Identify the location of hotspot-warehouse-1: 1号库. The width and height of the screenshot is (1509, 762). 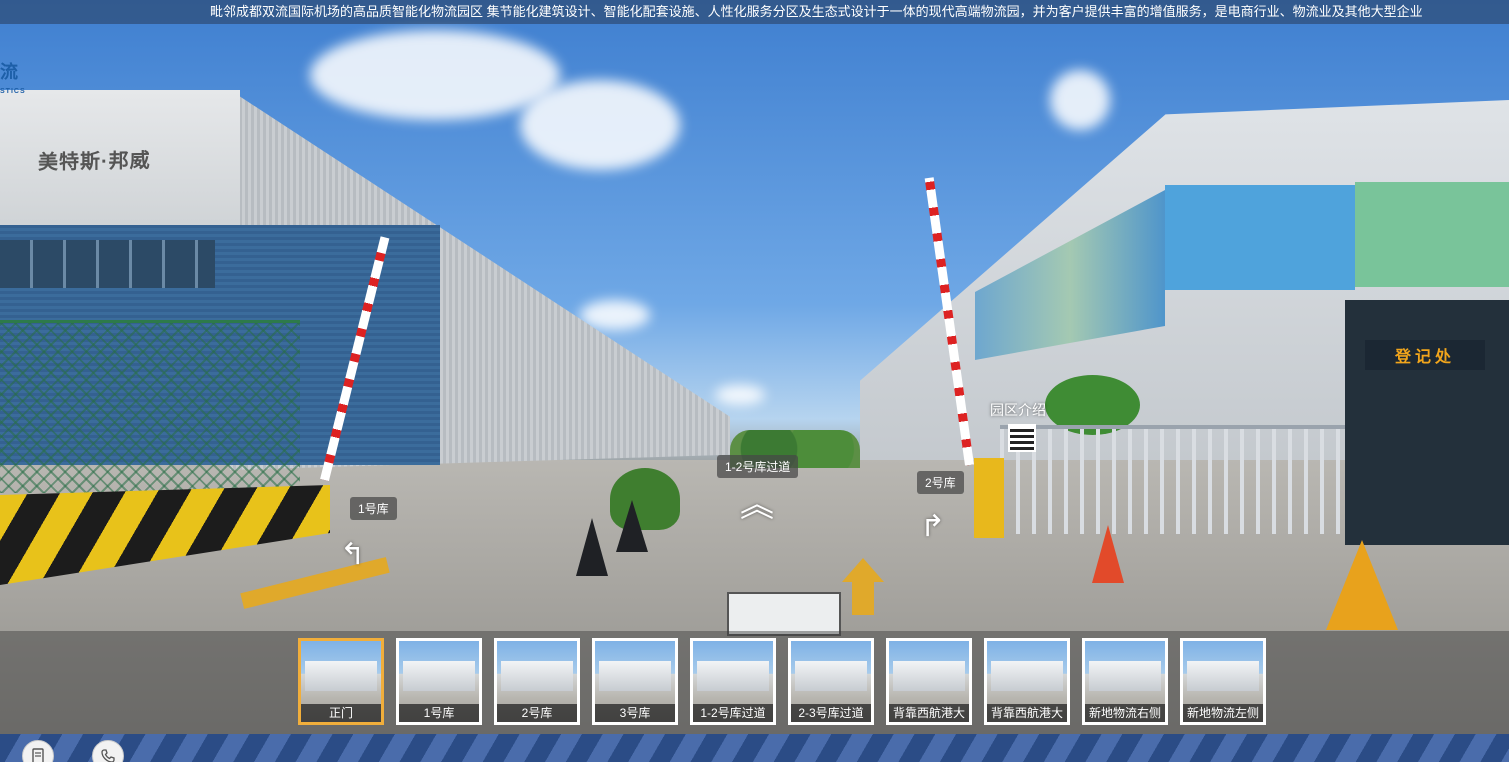
(373, 508).